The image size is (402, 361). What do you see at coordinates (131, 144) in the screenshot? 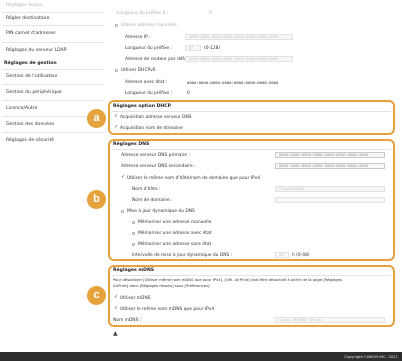
I see `dns-settings-title: Réglages DNS` at bounding box center [131, 144].